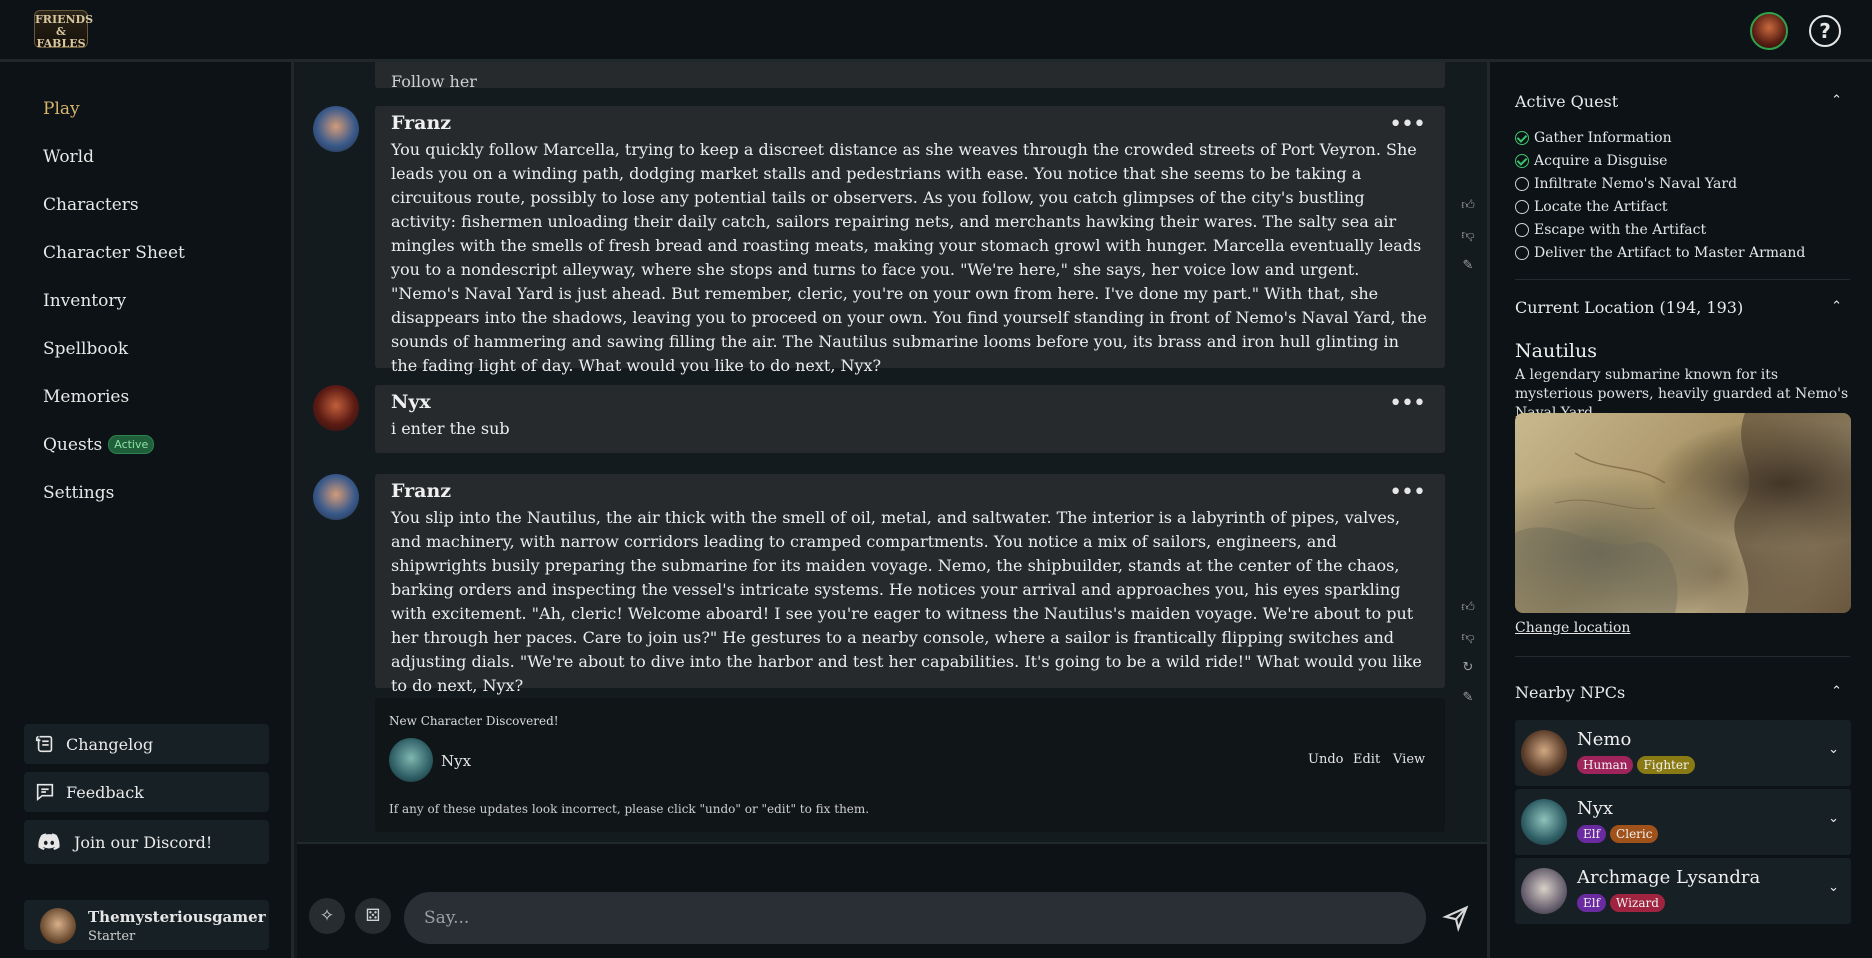  Describe the element at coordinates (58, 926) in the screenshot. I see `user-avatar` at that location.